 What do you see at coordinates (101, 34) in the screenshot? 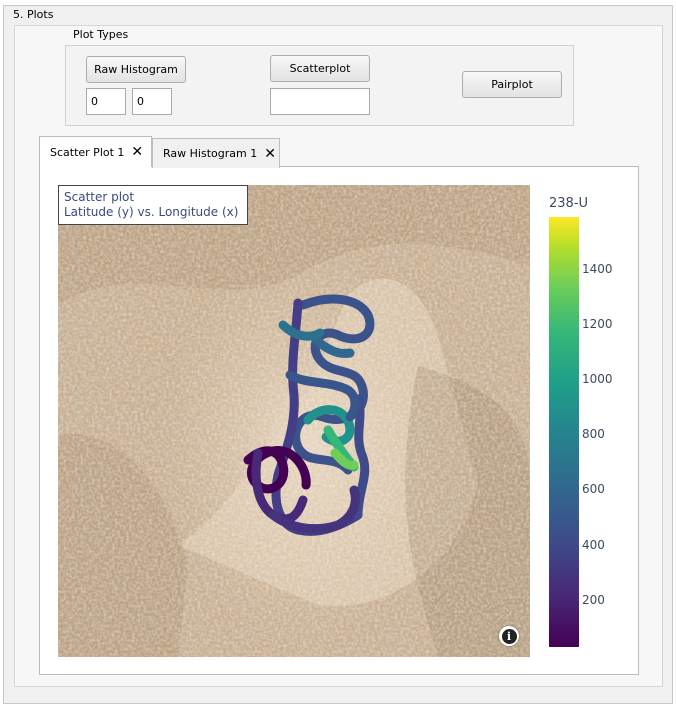
I see `plot-types-title: Plot Types` at bounding box center [101, 34].